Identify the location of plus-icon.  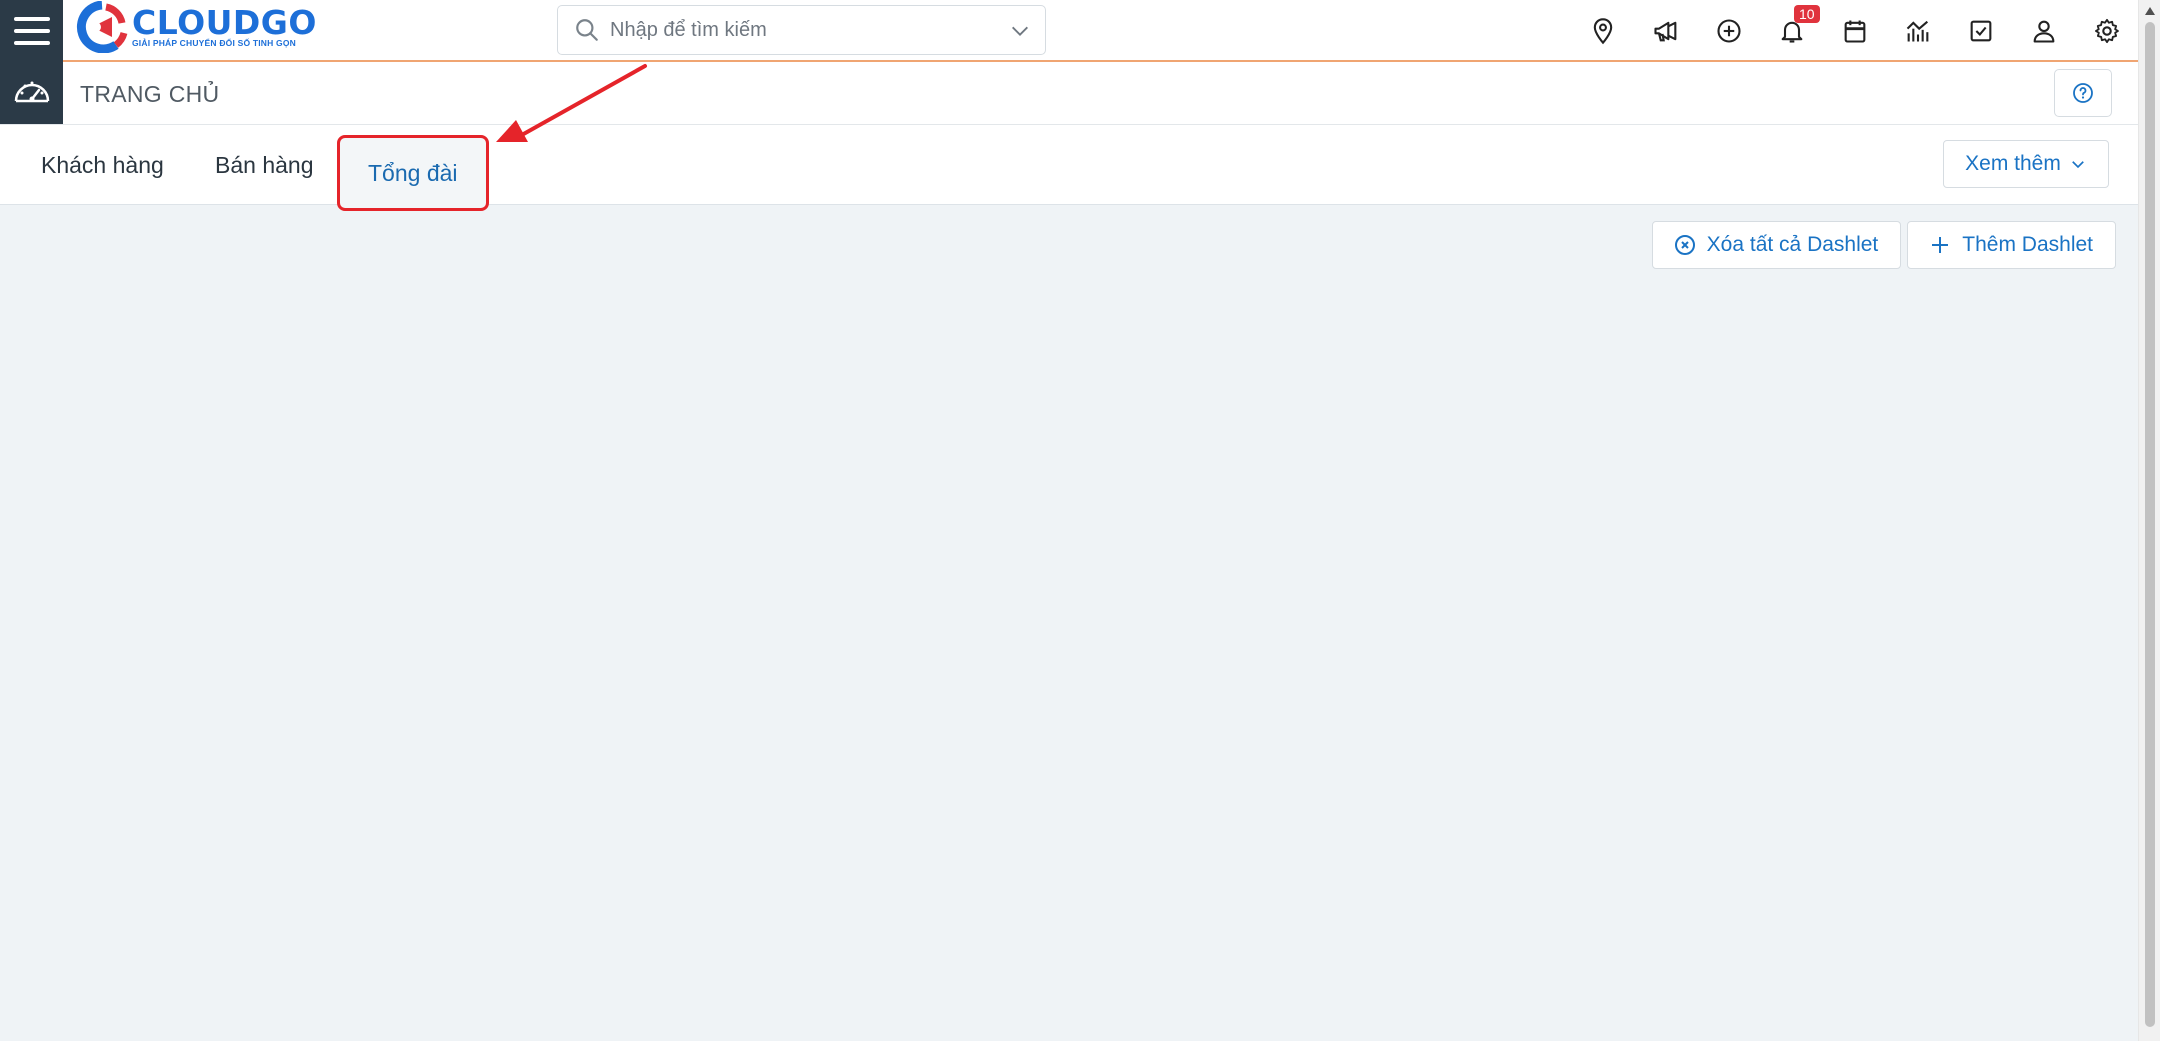
(1940, 245).